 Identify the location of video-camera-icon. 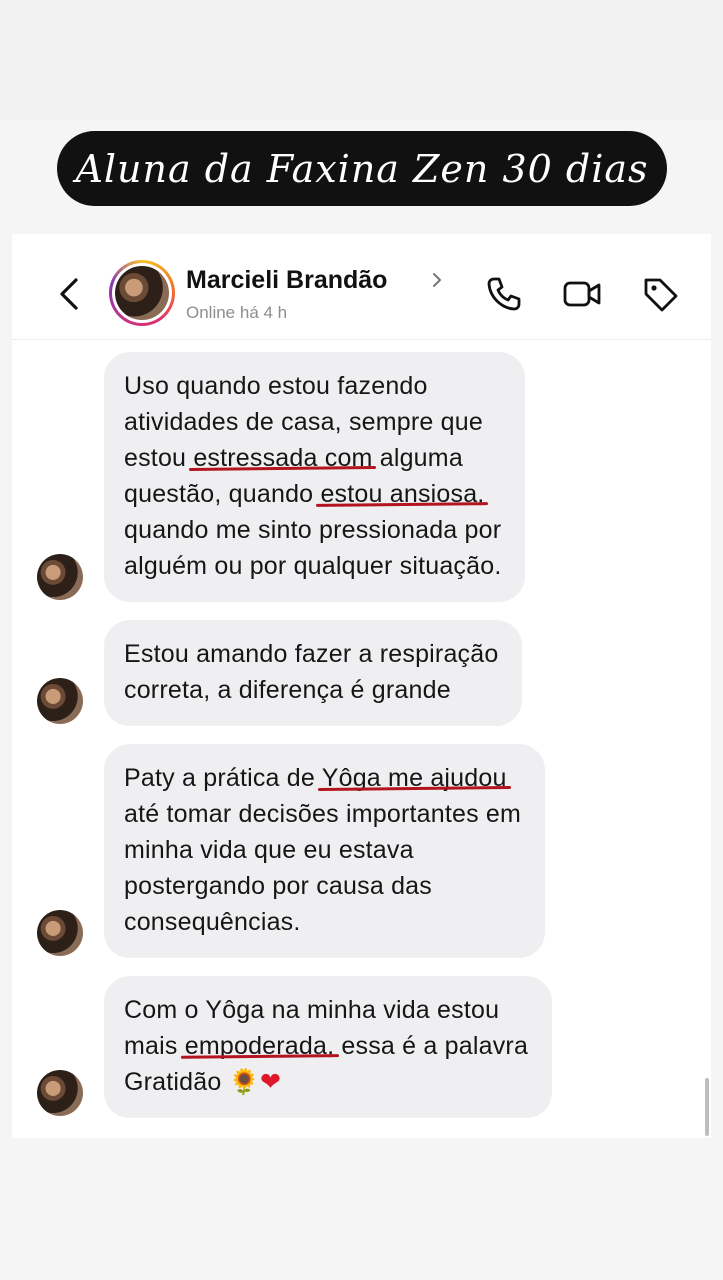
(582, 294).